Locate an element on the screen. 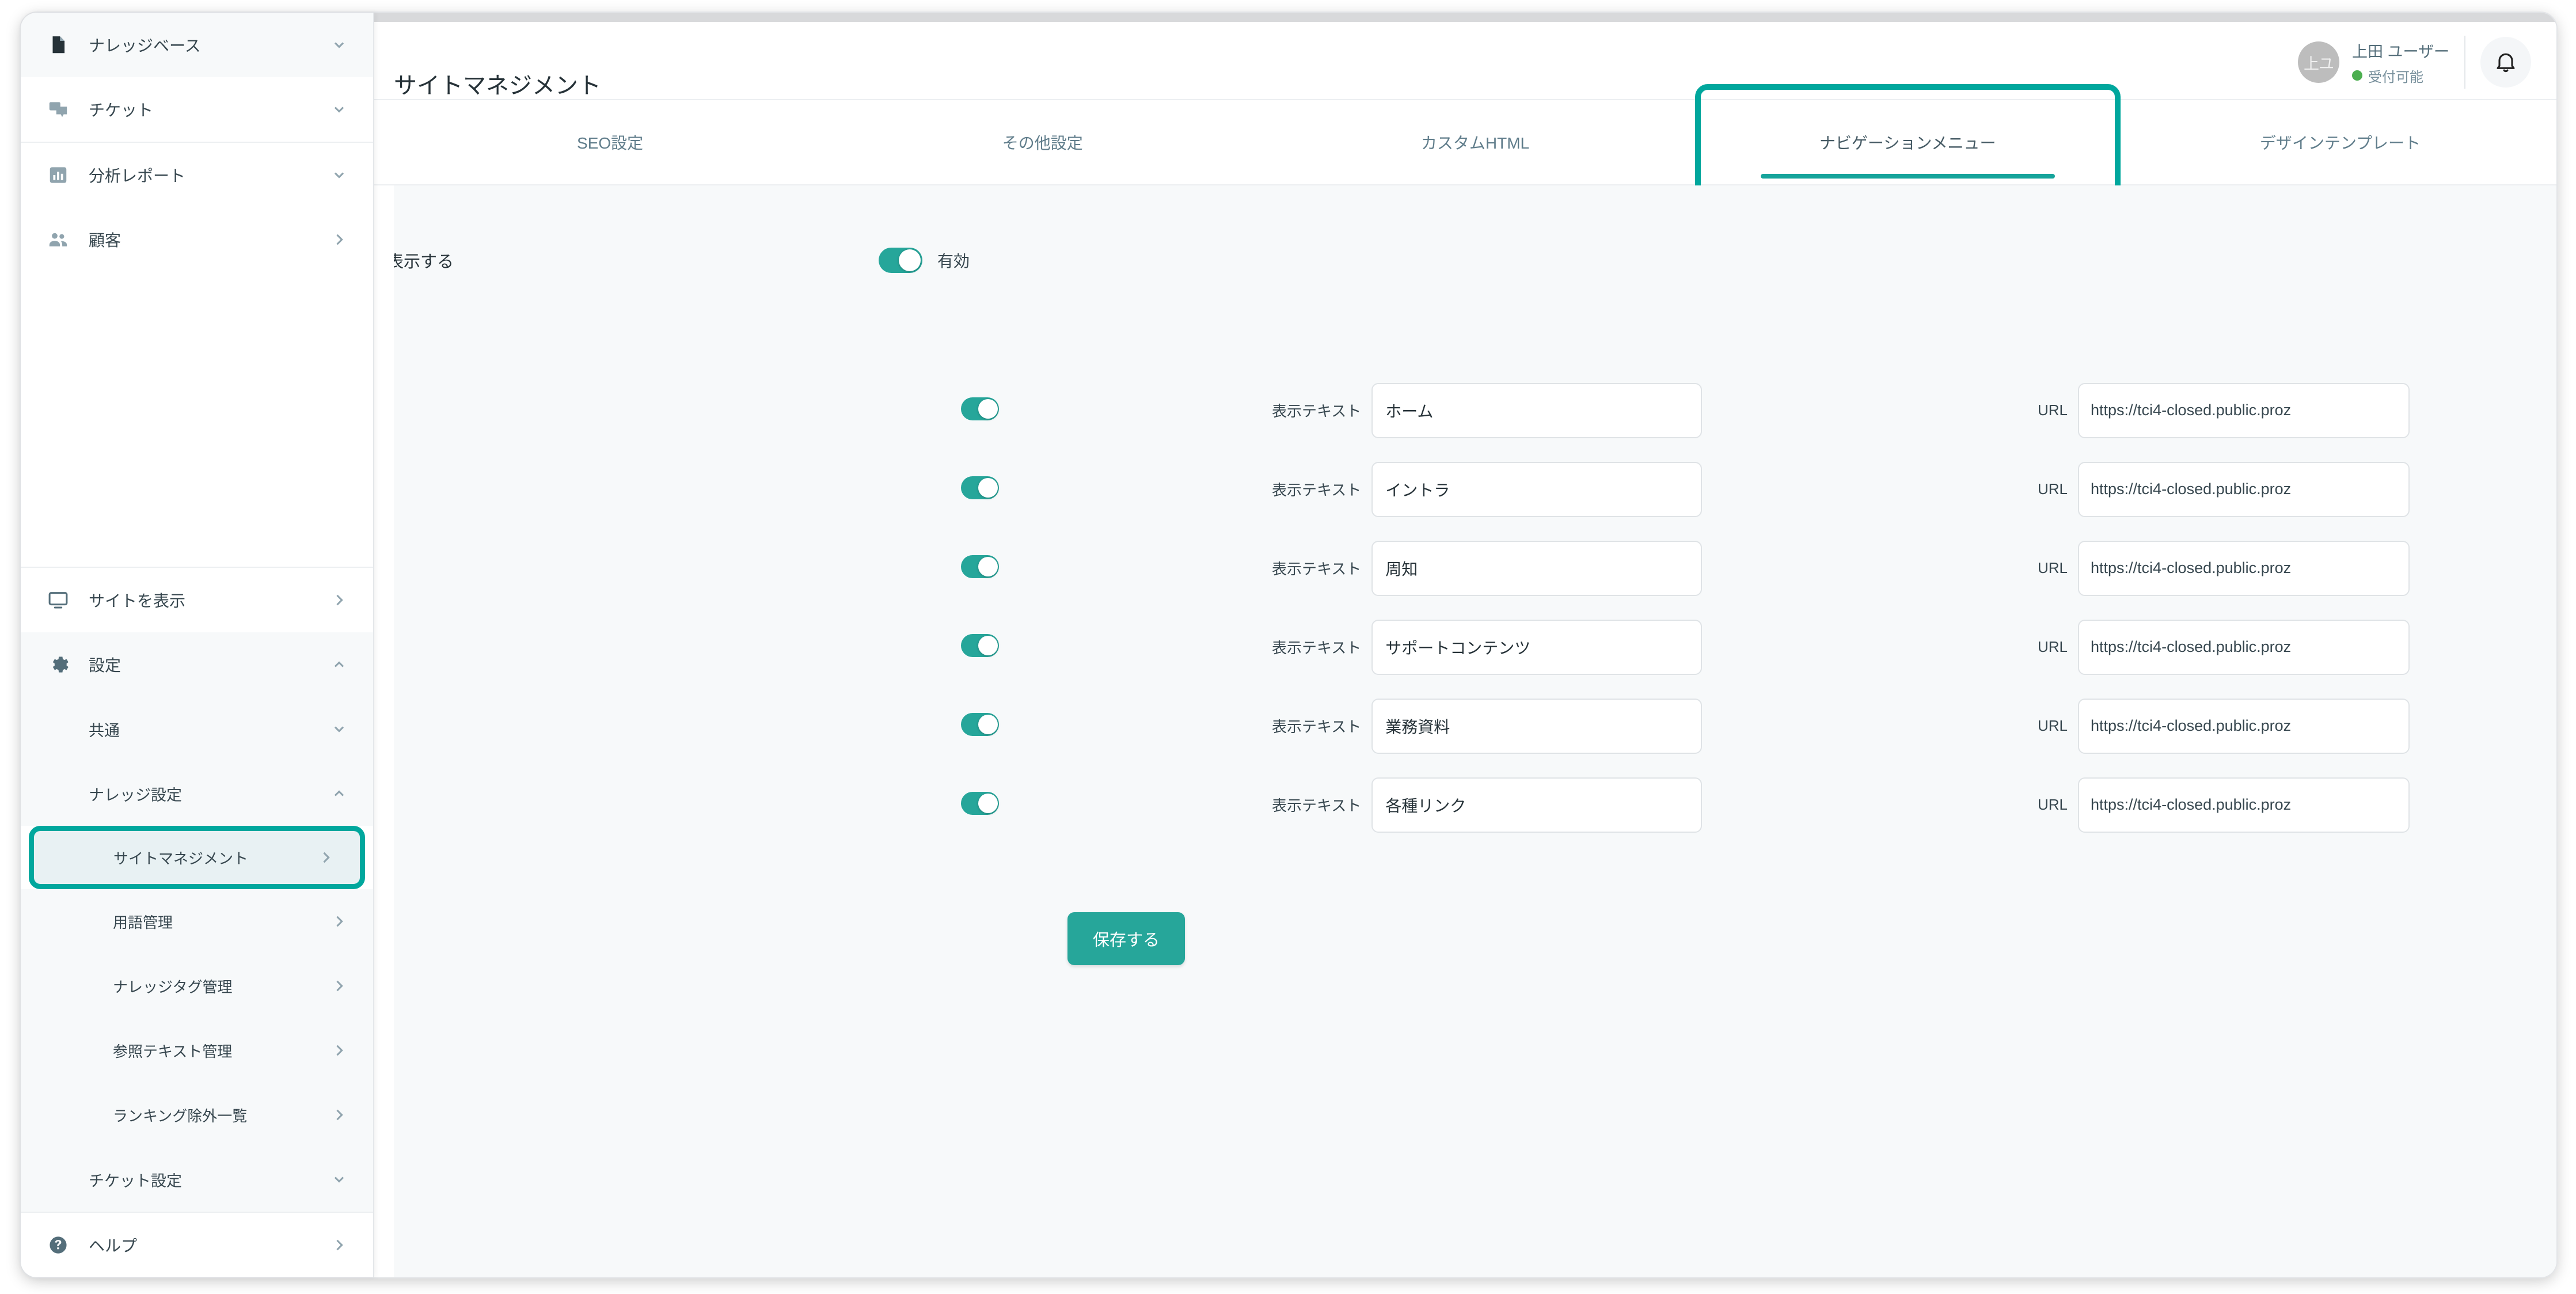 The width and height of the screenshot is (2576, 1294). tab-custom-html: カスタムHTML is located at coordinates (1475, 142).